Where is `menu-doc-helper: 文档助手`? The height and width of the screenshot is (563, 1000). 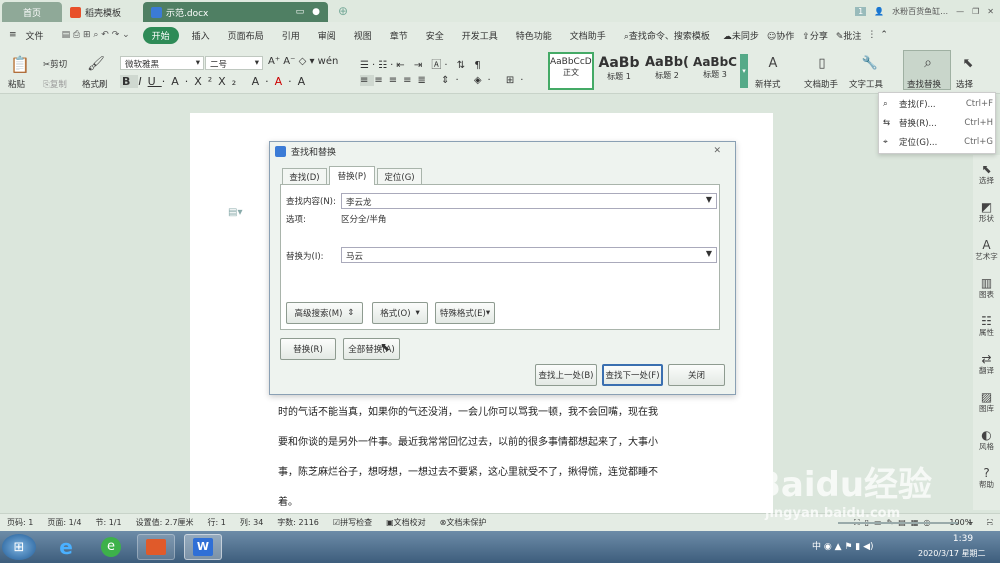 menu-doc-helper: 文档助手 is located at coordinates (588, 35).